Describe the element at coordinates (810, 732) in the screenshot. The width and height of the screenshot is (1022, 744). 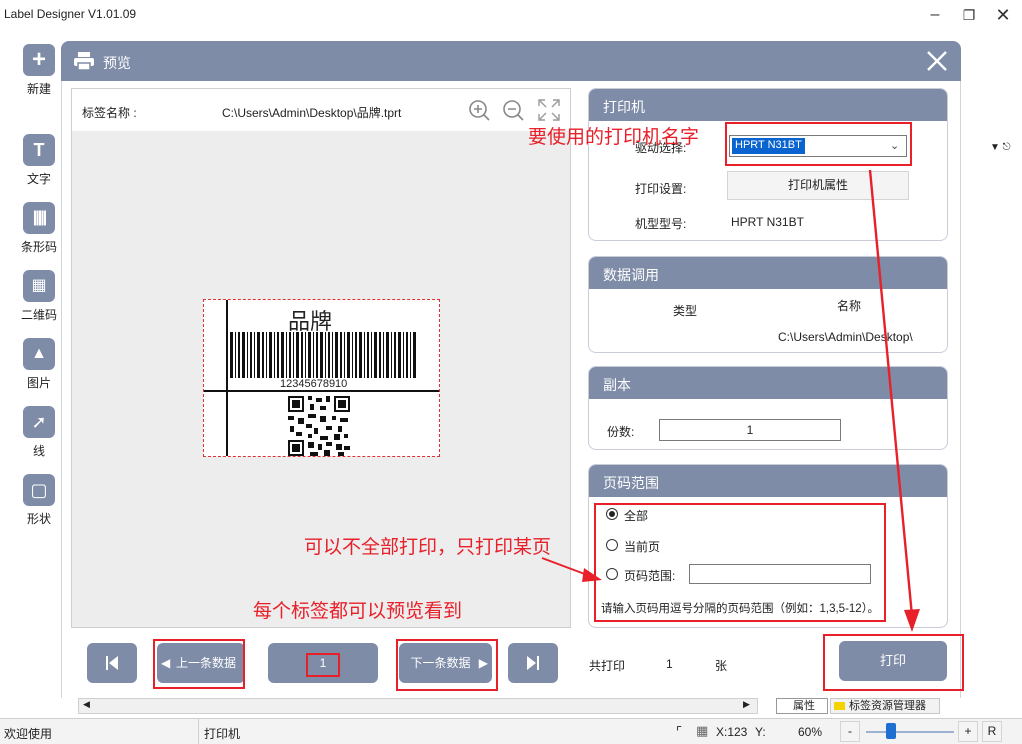
I see `zoom-level: 60%` at that location.